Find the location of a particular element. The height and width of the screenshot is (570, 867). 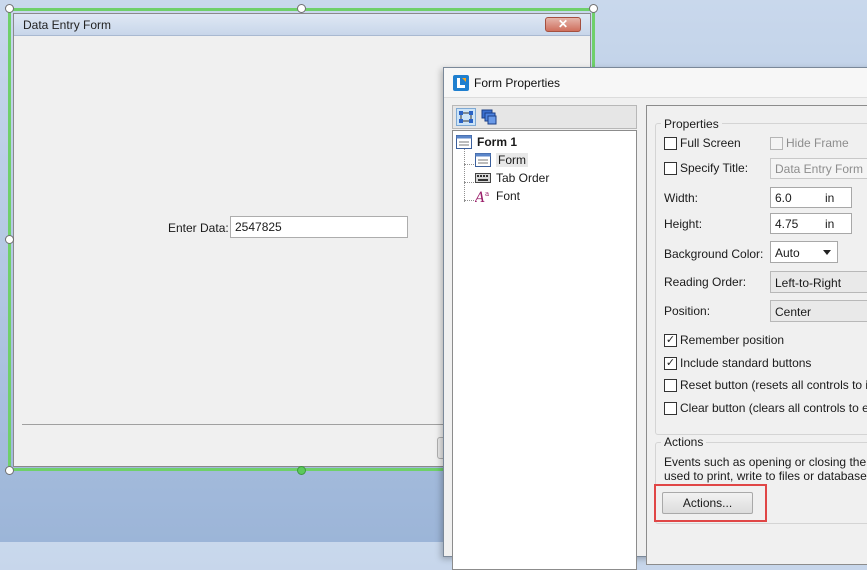

hide-frame-checkbox is located at coordinates (776, 143).